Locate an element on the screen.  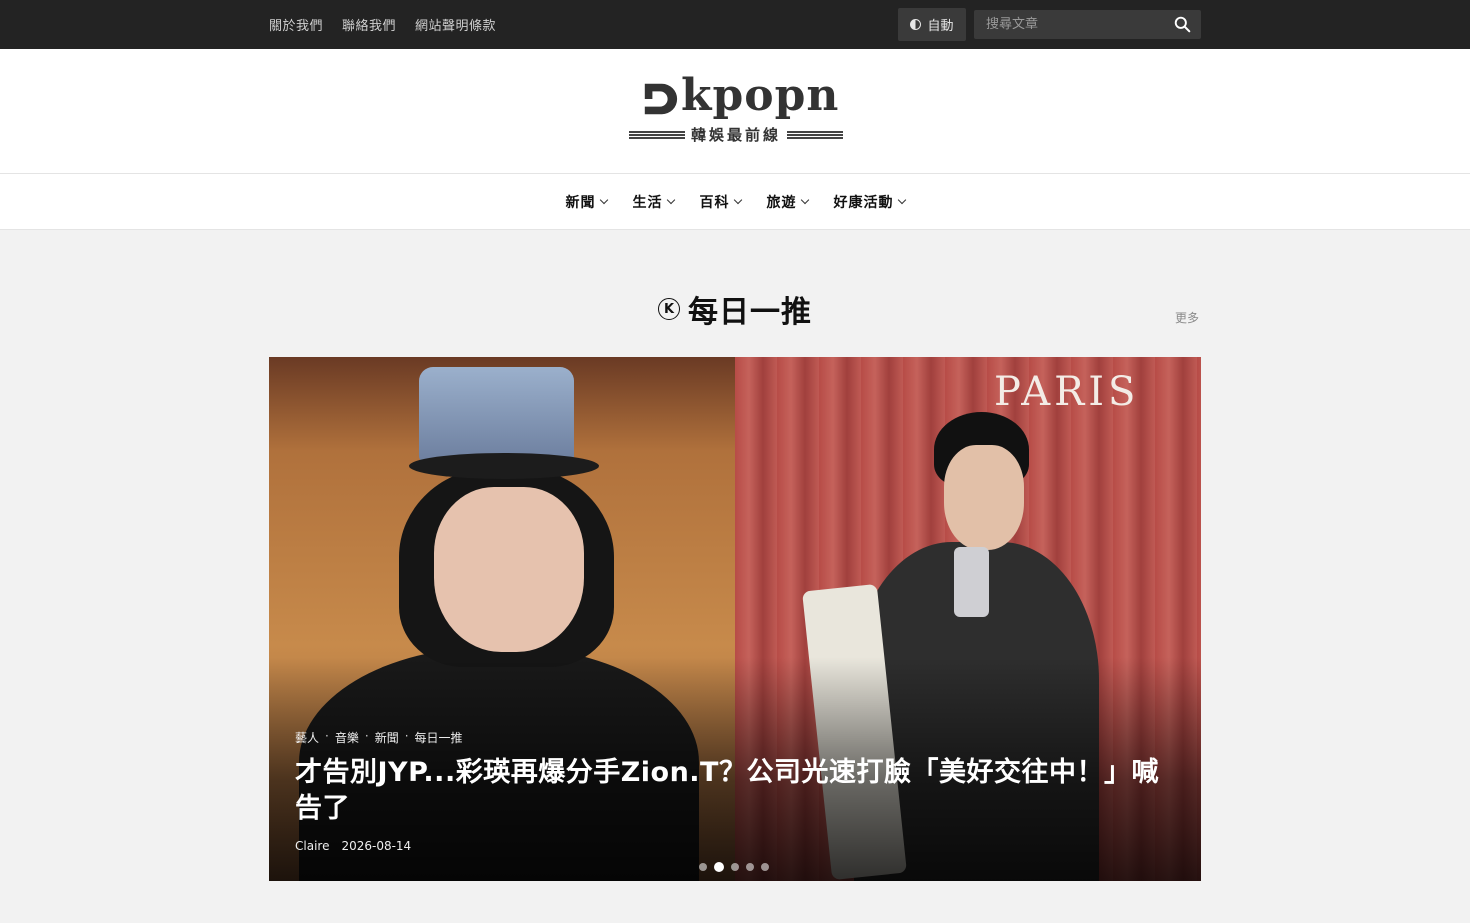
nav-item-label: 旅遊 is located at coordinates (781, 202).